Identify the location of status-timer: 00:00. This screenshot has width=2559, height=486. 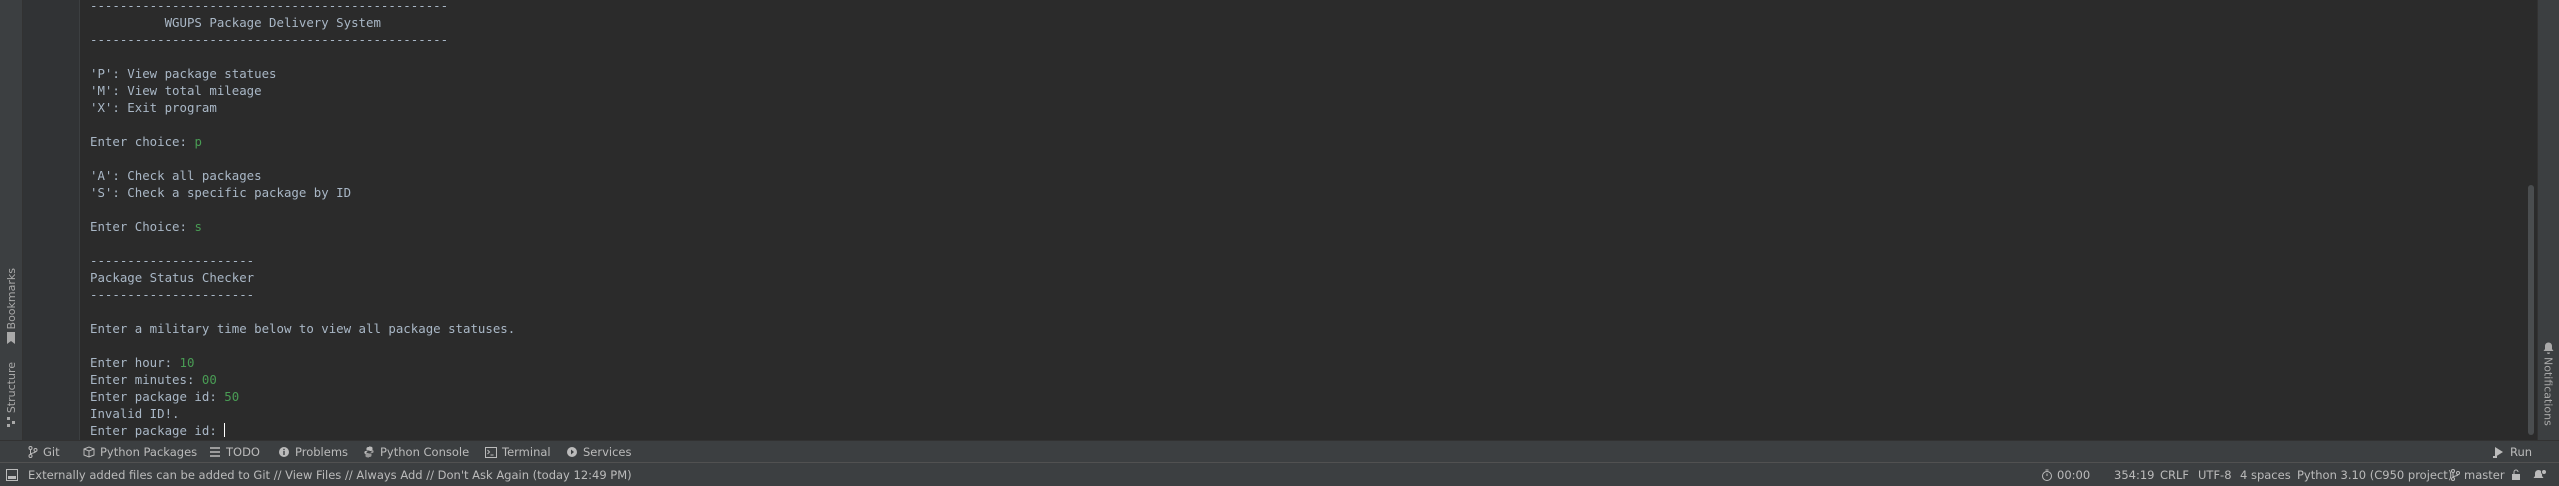
(2065, 474).